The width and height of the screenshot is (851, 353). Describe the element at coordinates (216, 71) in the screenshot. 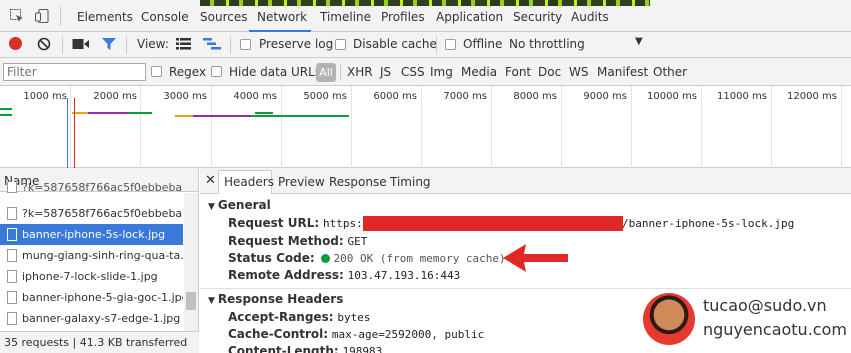

I see `hide-data-urls-checkbox` at that location.